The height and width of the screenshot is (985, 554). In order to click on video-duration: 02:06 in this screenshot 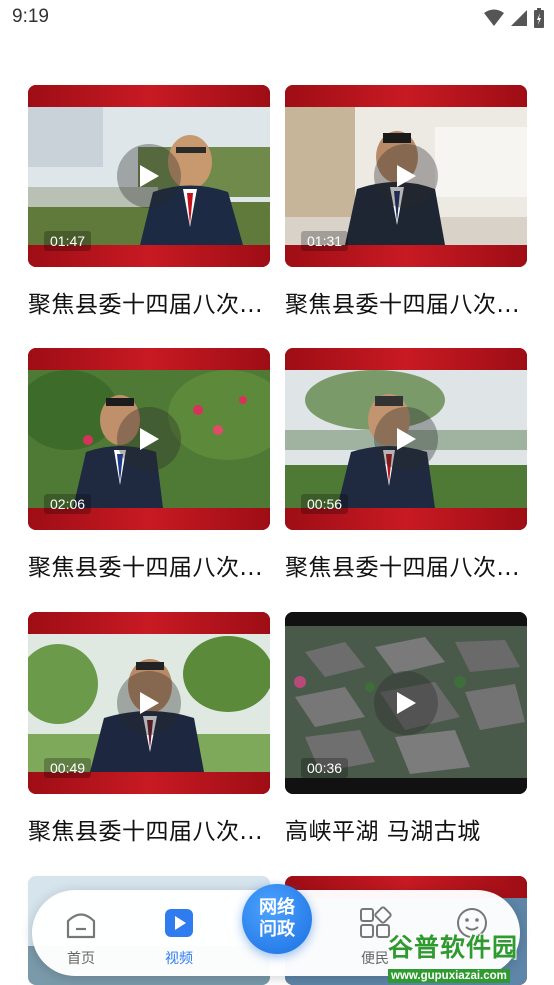, I will do `click(68, 504)`.